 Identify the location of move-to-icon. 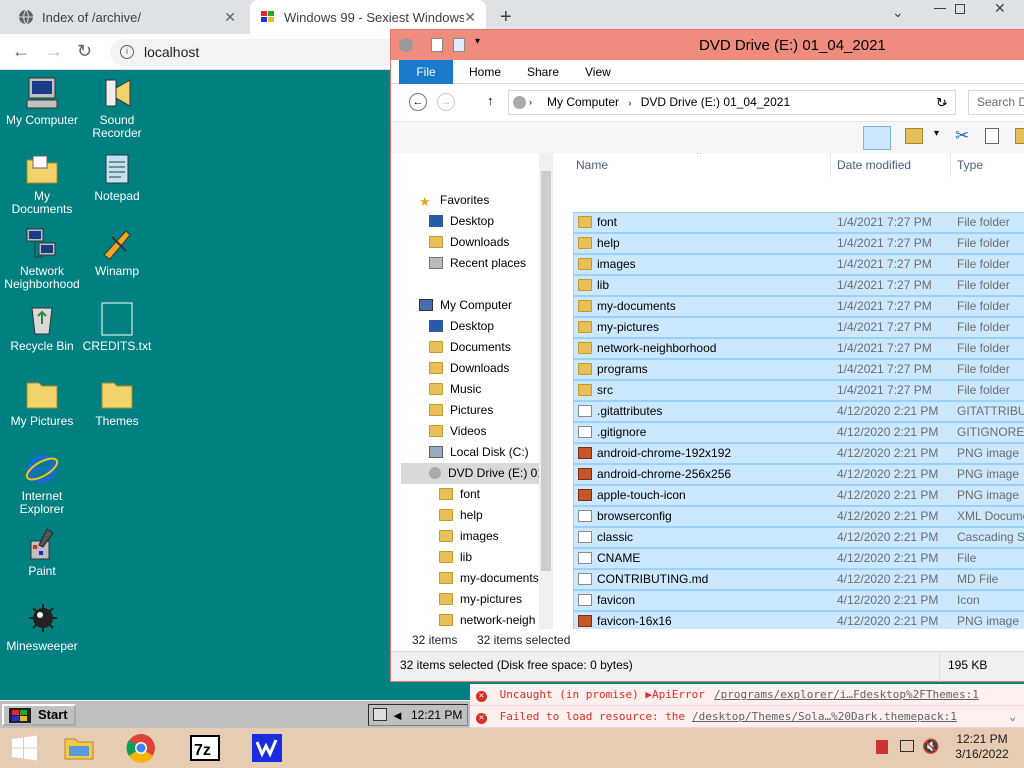
(914, 136).